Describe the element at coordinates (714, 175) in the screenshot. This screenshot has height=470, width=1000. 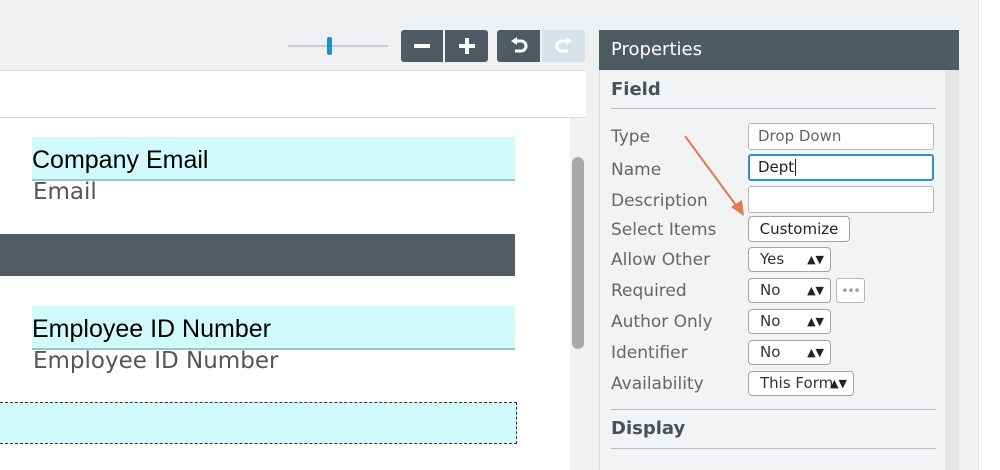
I see `annotation-arrow-icon` at that location.